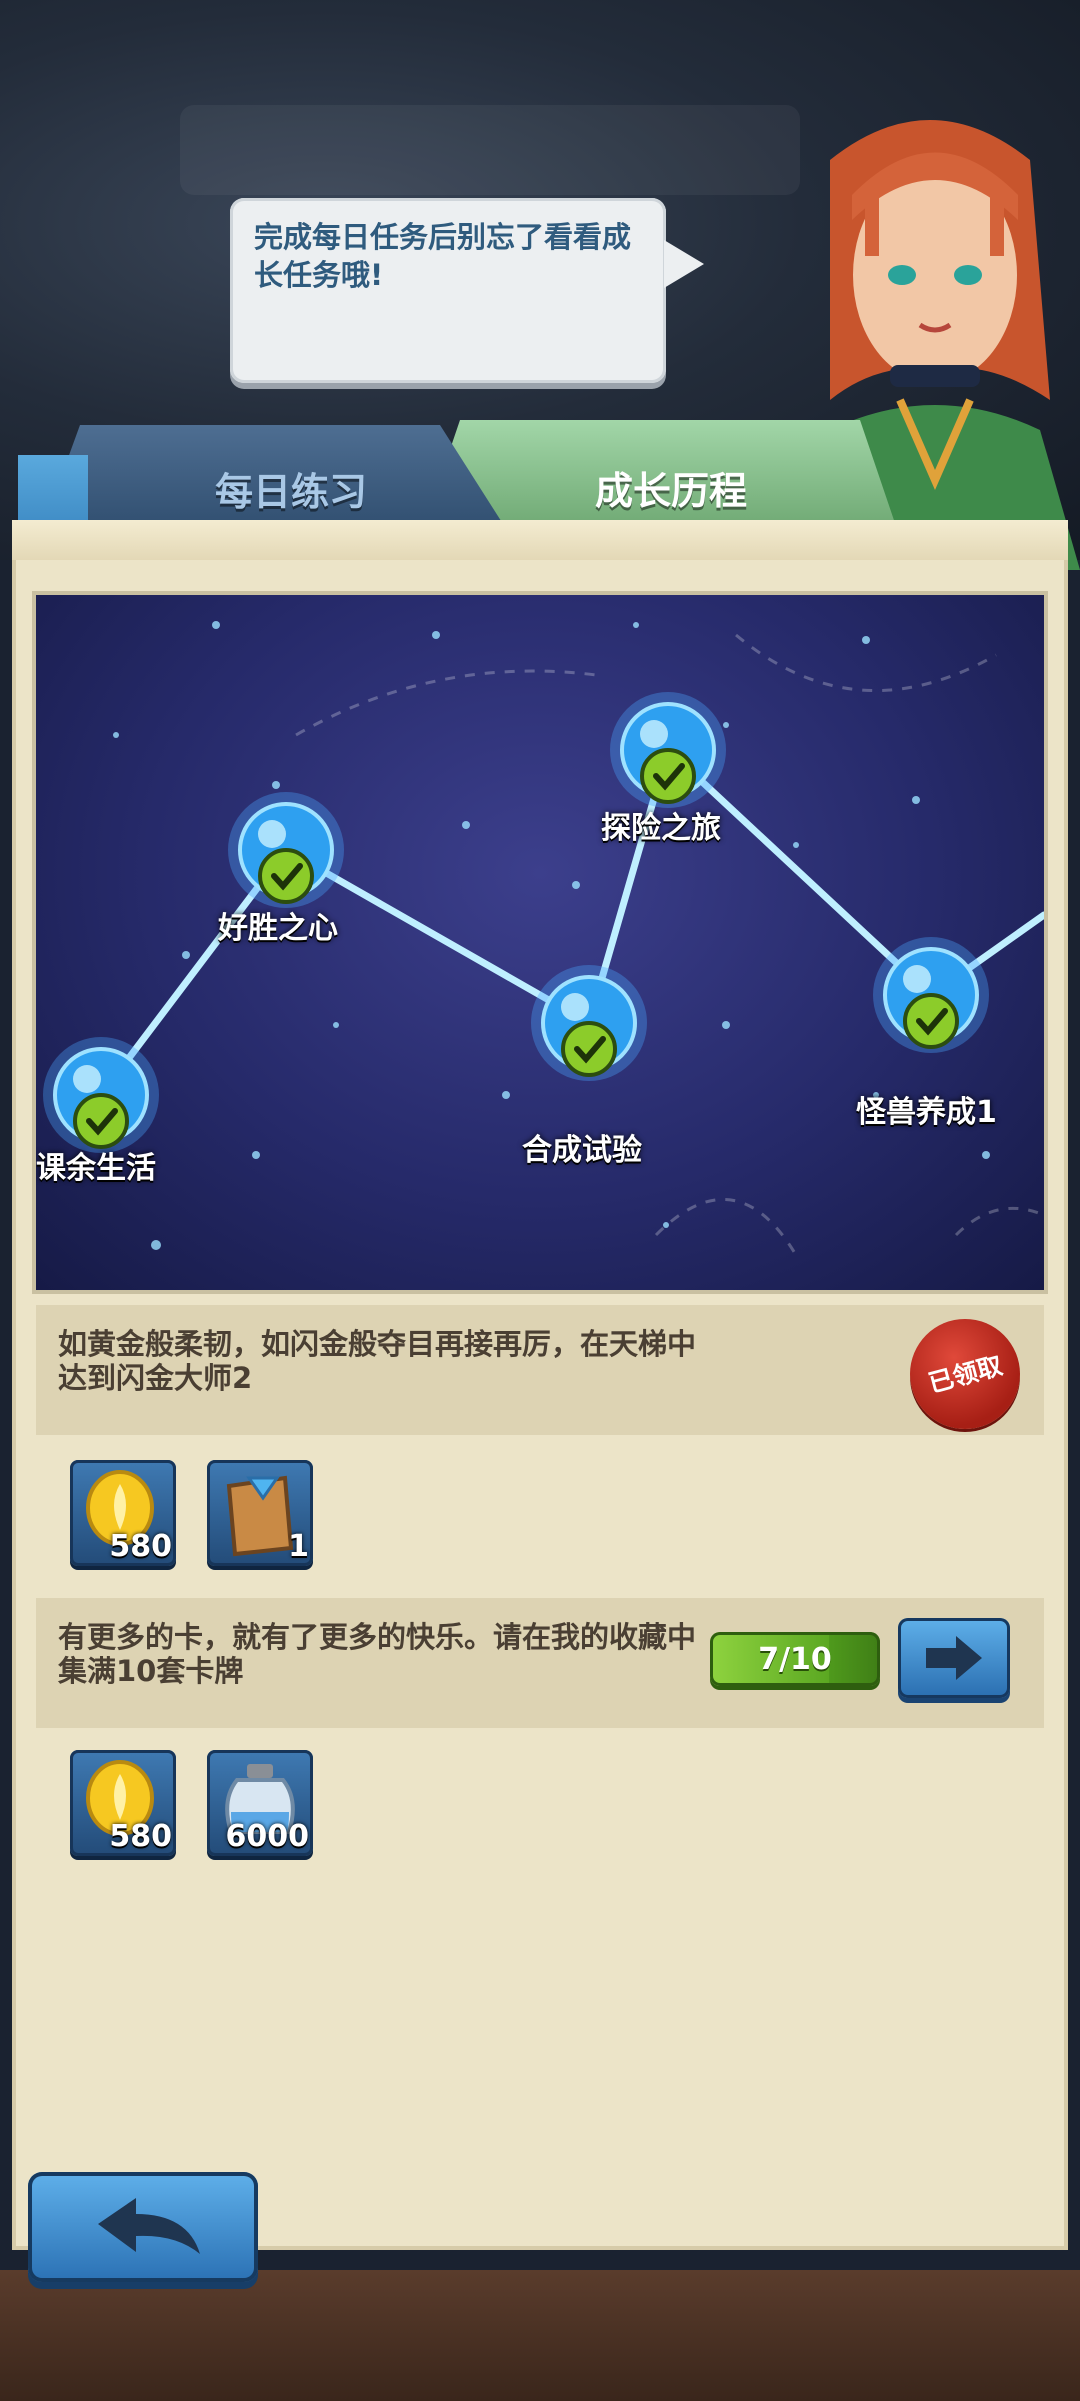  I want to click on background-blur-panel, so click(490, 150).